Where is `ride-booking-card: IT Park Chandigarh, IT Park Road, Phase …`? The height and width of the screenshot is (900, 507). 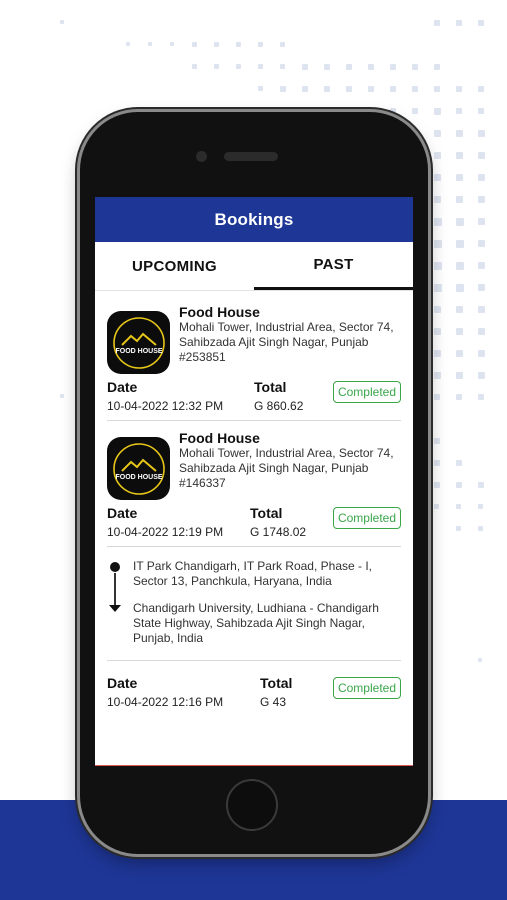
ride-booking-card: IT Park Chandigarh, IT Park Road, Phase … is located at coordinates (254, 604).